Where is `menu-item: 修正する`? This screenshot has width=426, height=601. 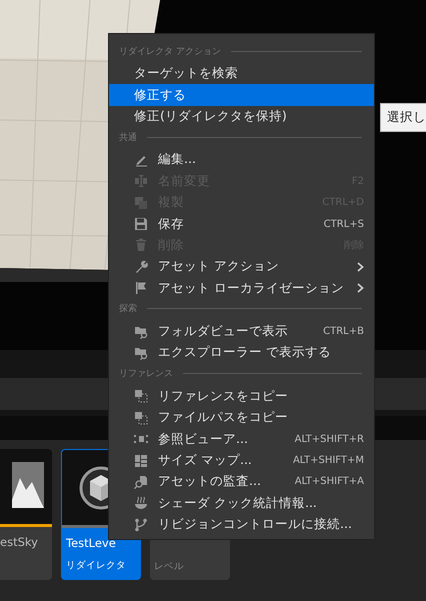
menu-item: 修正する is located at coordinates (241, 95).